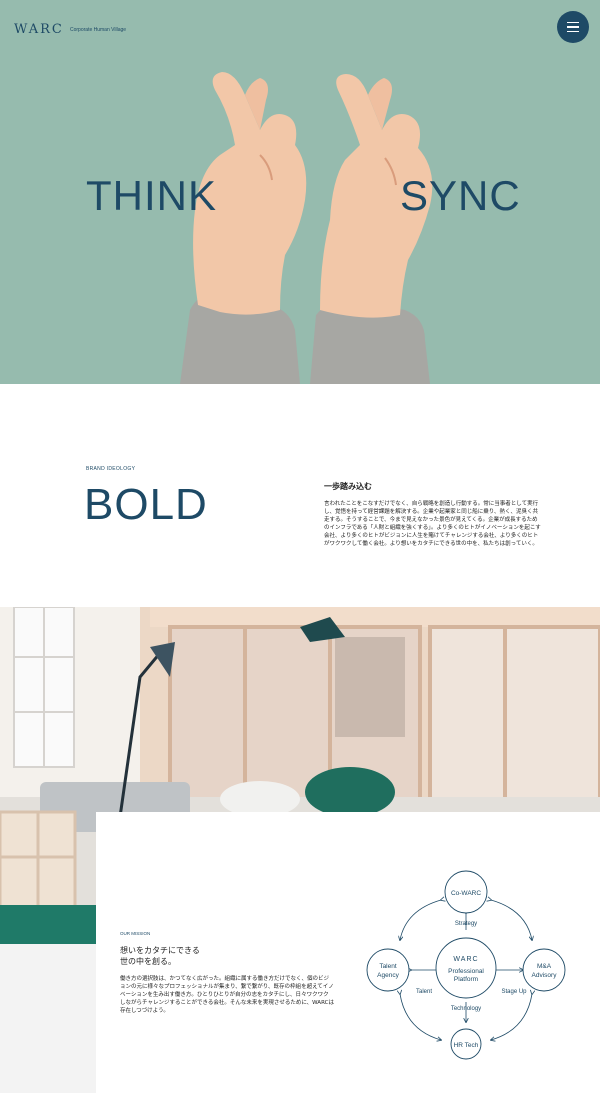  Describe the element at coordinates (148, 961) in the screenshot. I see `mission-heading-line2: 世の中を創る。` at that location.